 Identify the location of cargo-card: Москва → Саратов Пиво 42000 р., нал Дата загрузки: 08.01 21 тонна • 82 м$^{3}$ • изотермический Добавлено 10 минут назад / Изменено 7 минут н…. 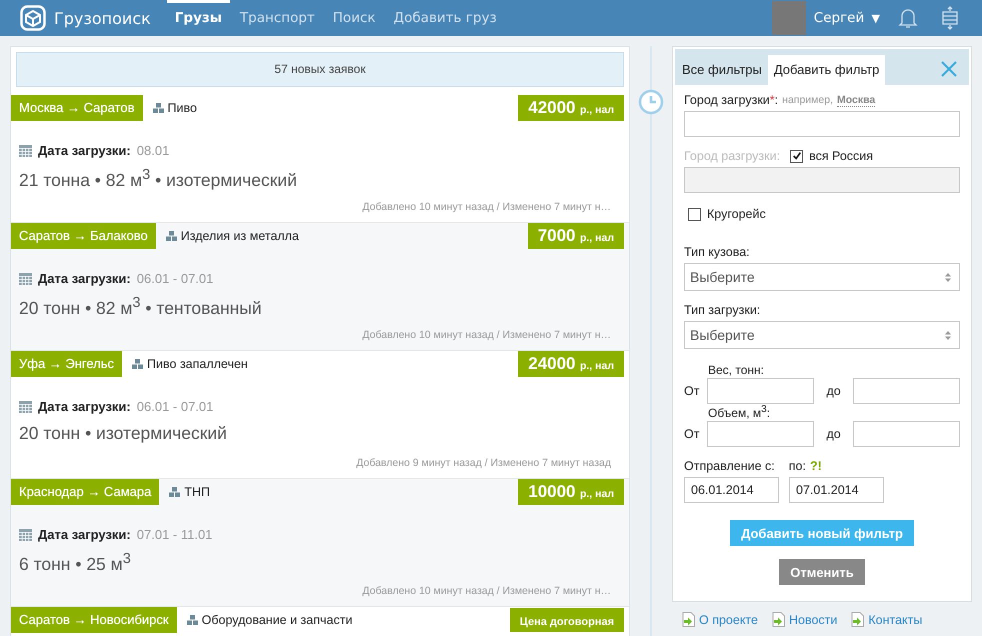
(320, 159).